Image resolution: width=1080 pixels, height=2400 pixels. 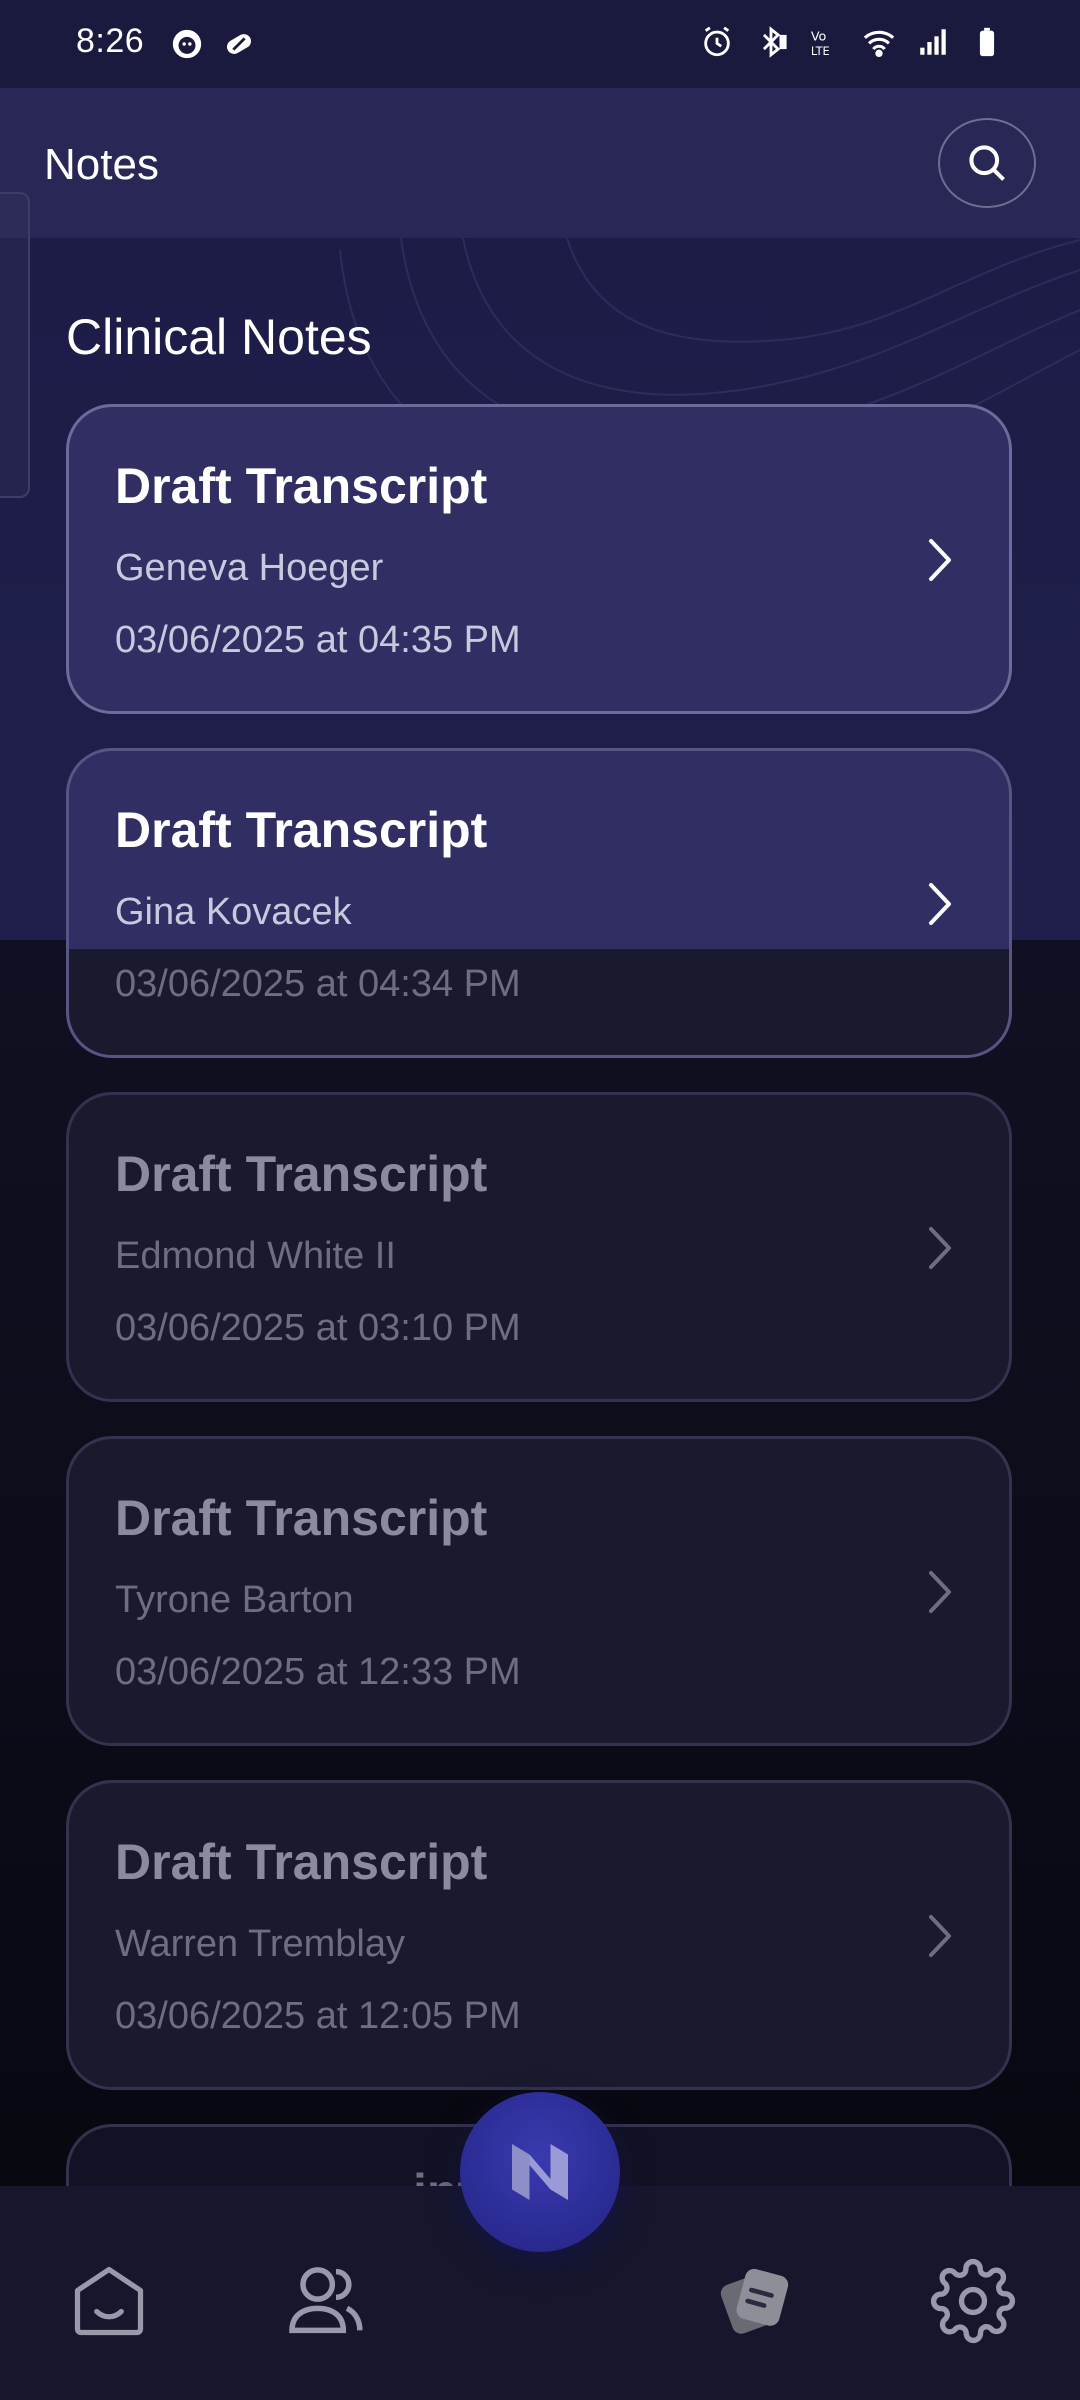 I want to click on patient-name: Geneva Hoeger, so click(x=249, y=568).